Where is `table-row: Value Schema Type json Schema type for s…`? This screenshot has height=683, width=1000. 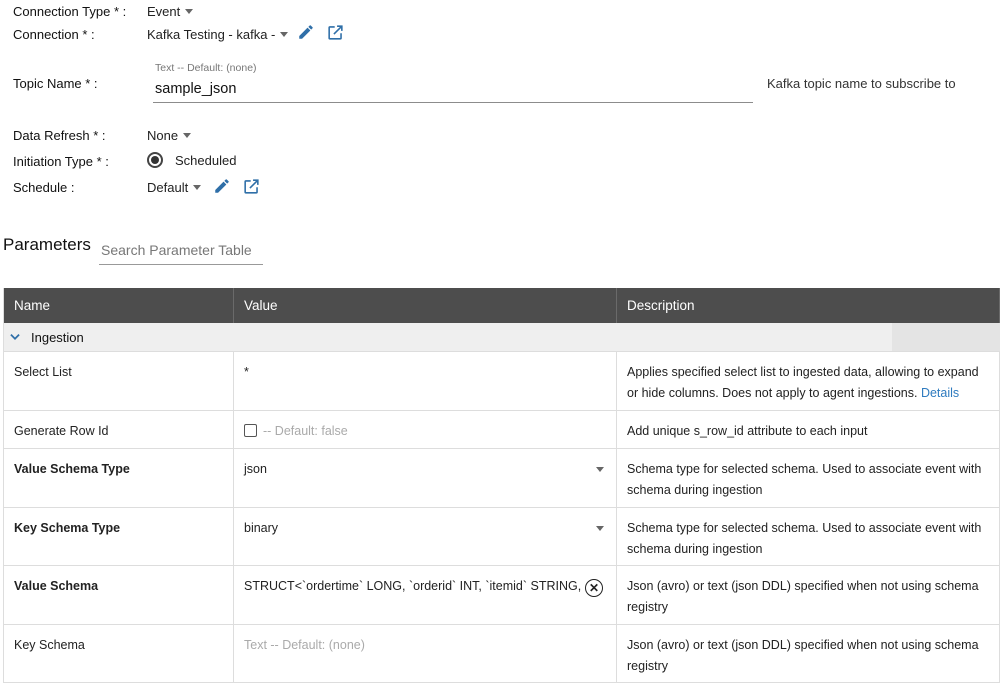
table-row: Value Schema Type json Schema type for s… is located at coordinates (502, 478).